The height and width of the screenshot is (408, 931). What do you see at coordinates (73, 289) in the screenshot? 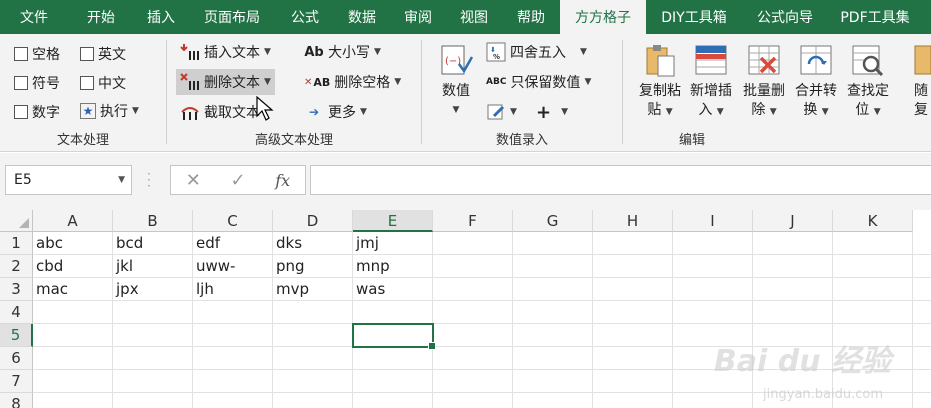
I see `cell-a3: mac` at bounding box center [73, 289].